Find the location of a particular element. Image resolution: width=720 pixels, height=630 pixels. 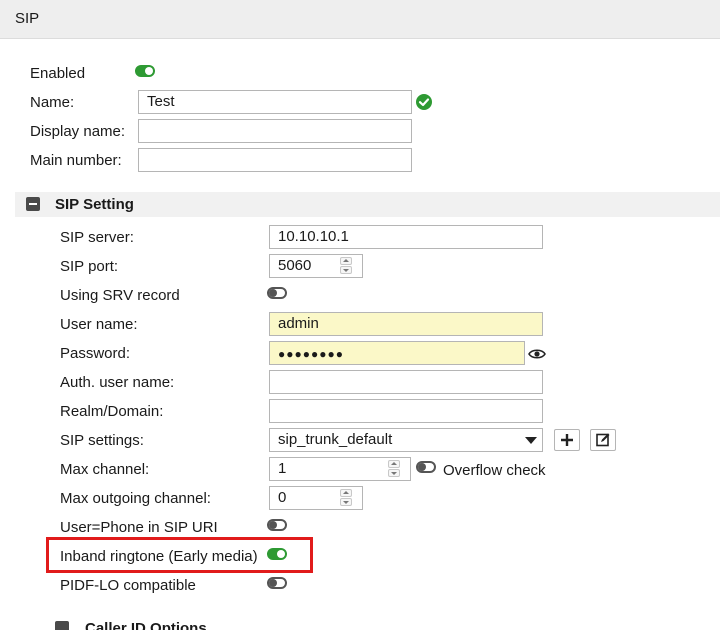

collapse-icon is located at coordinates (33, 204).